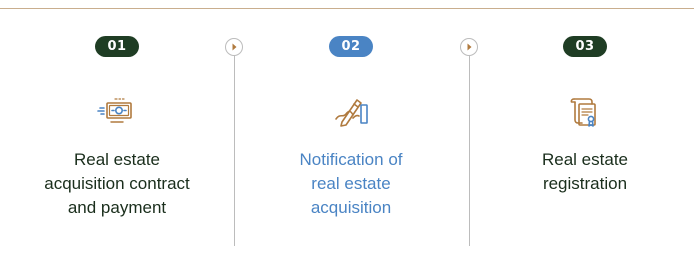 This screenshot has width=694, height=268. I want to click on step-number-badge: 02, so click(351, 46).